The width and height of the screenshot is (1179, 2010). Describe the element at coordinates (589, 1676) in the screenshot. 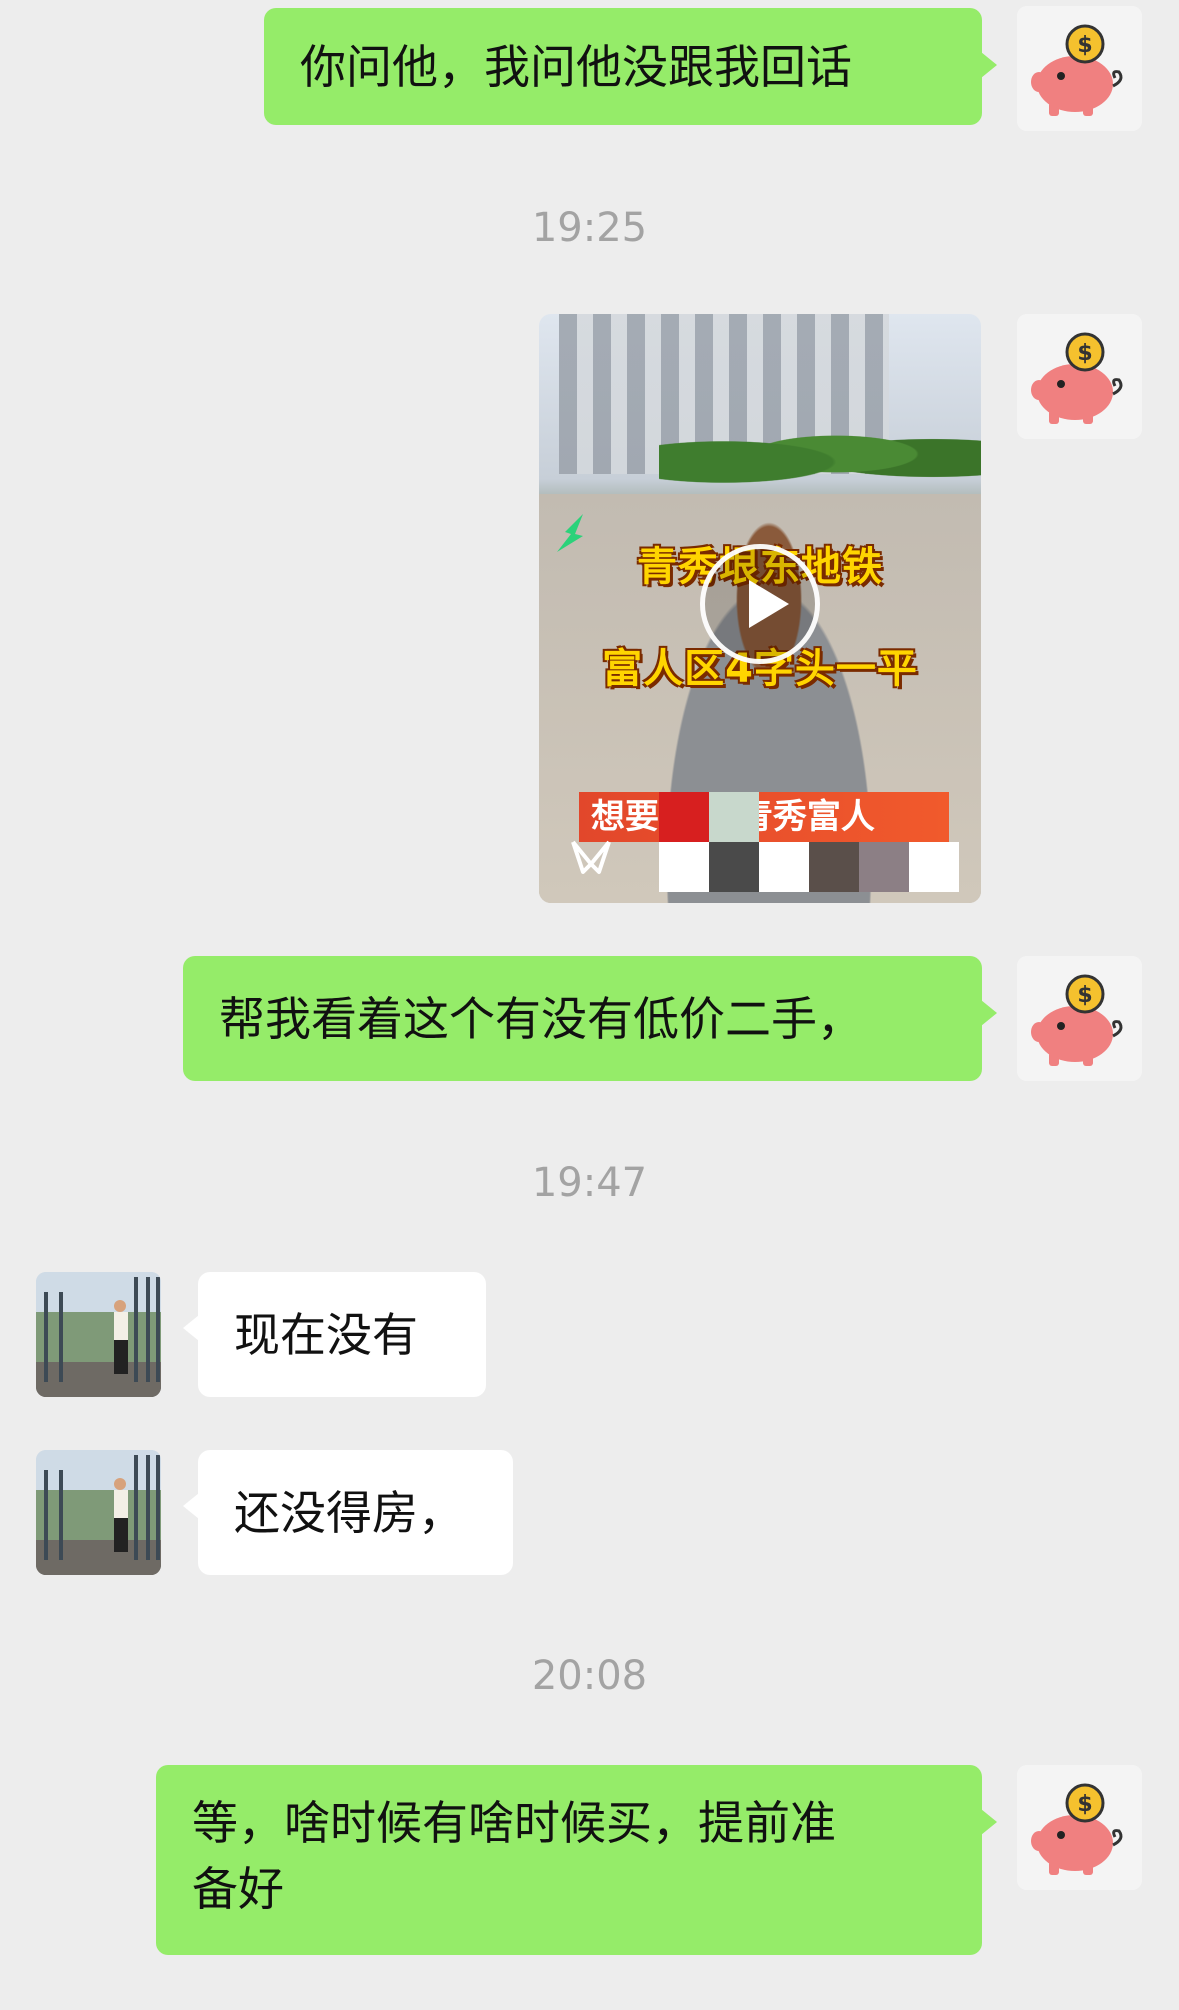

I see `timestamp: 20:08` at that location.